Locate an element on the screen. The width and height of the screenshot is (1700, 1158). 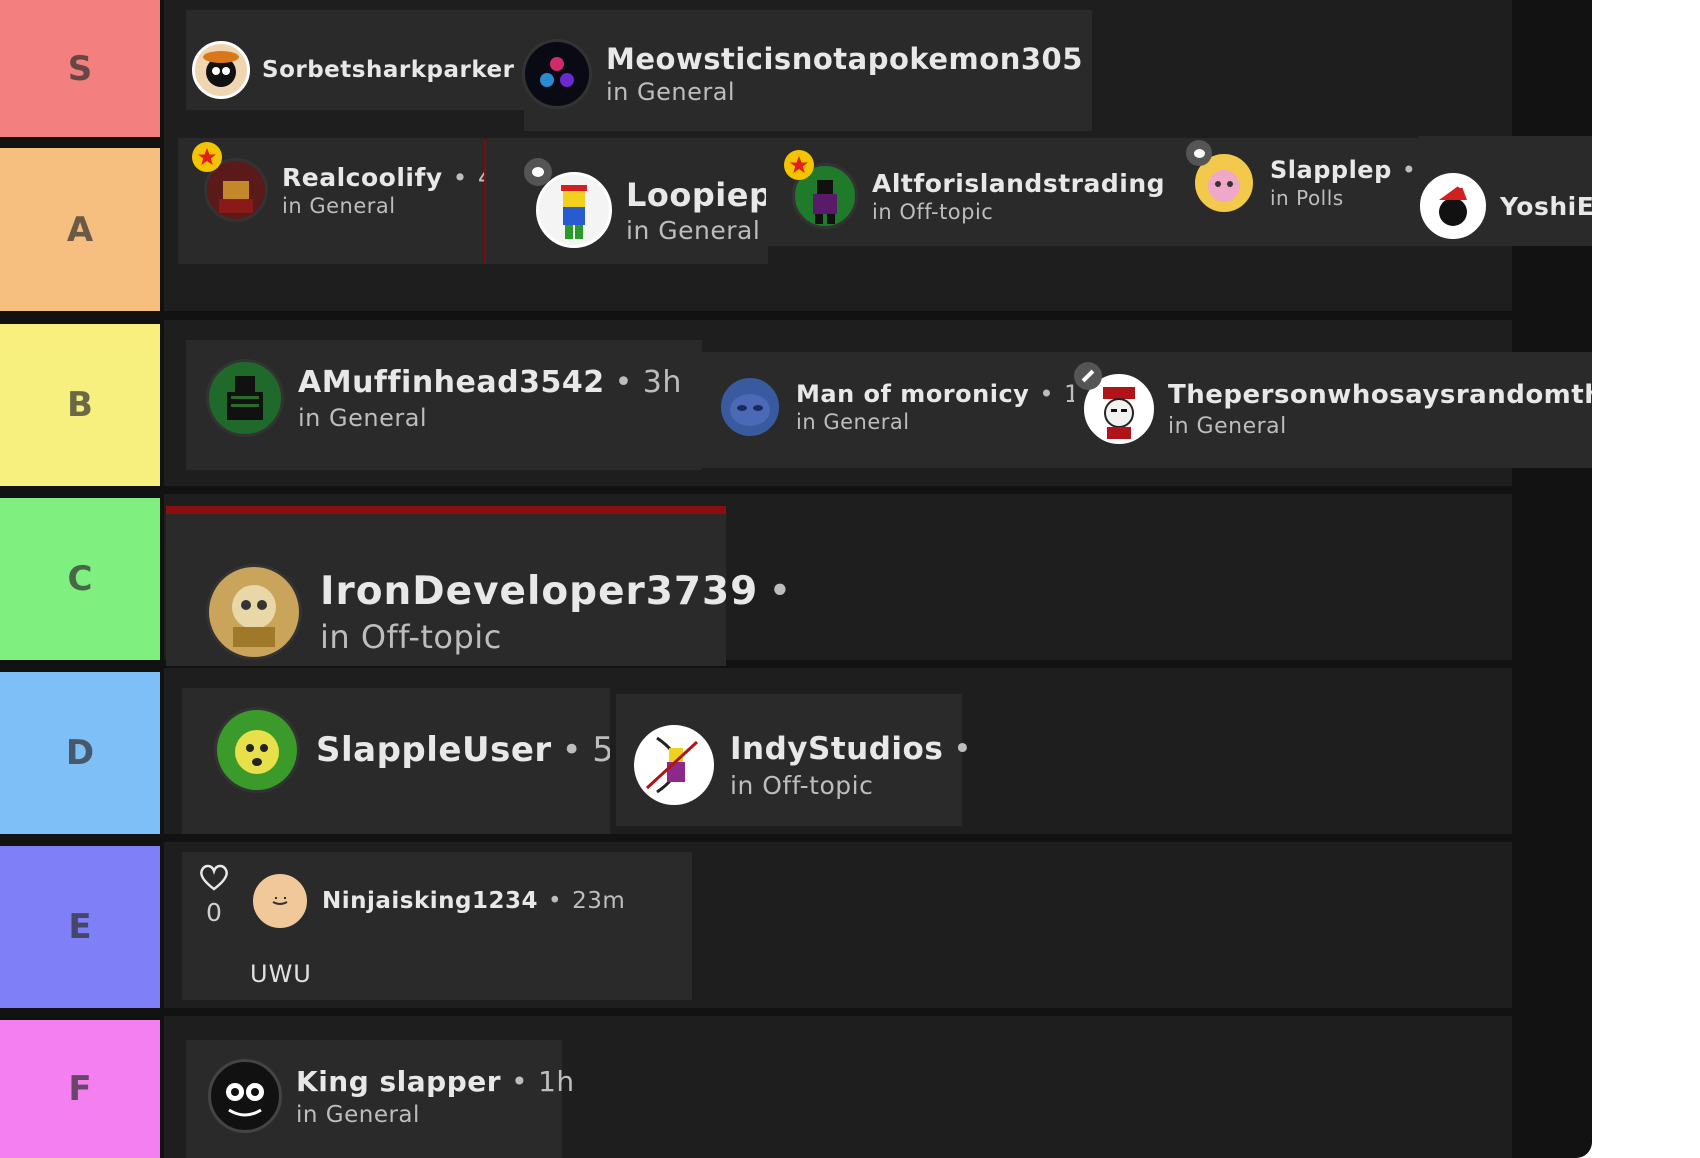
avatar-slappleuser is located at coordinates (257, 750).